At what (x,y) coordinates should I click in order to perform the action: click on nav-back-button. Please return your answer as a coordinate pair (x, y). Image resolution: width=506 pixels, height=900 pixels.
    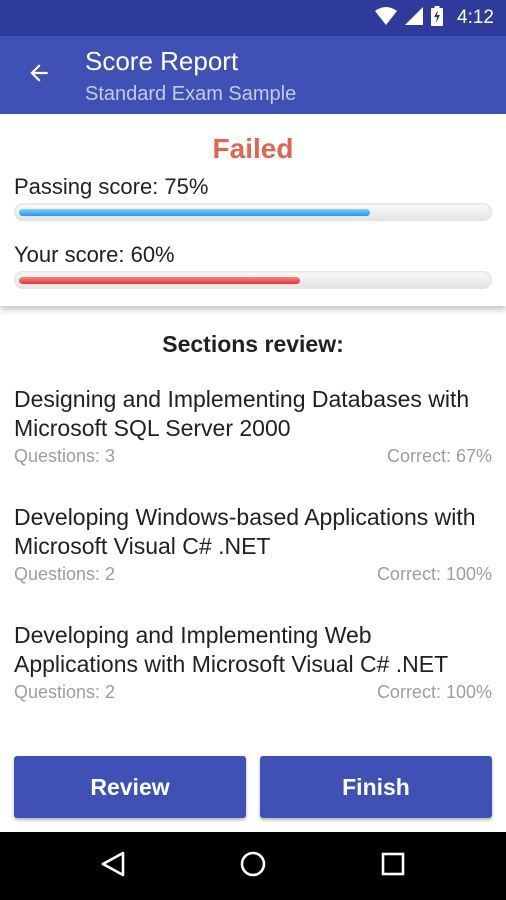
    Looking at the image, I should click on (113, 866).